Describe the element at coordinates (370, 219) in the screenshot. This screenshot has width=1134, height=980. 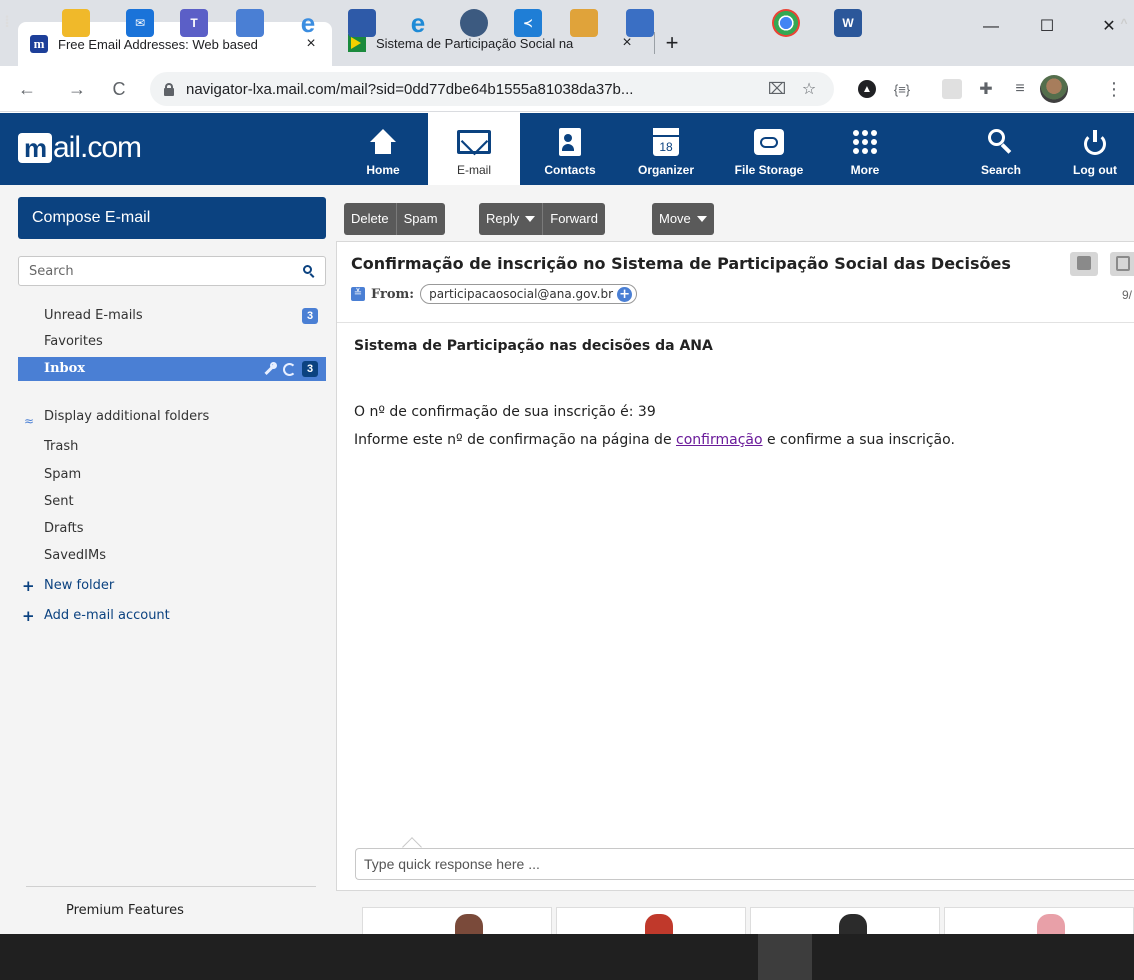
I see `delete-button: Delete` at that location.